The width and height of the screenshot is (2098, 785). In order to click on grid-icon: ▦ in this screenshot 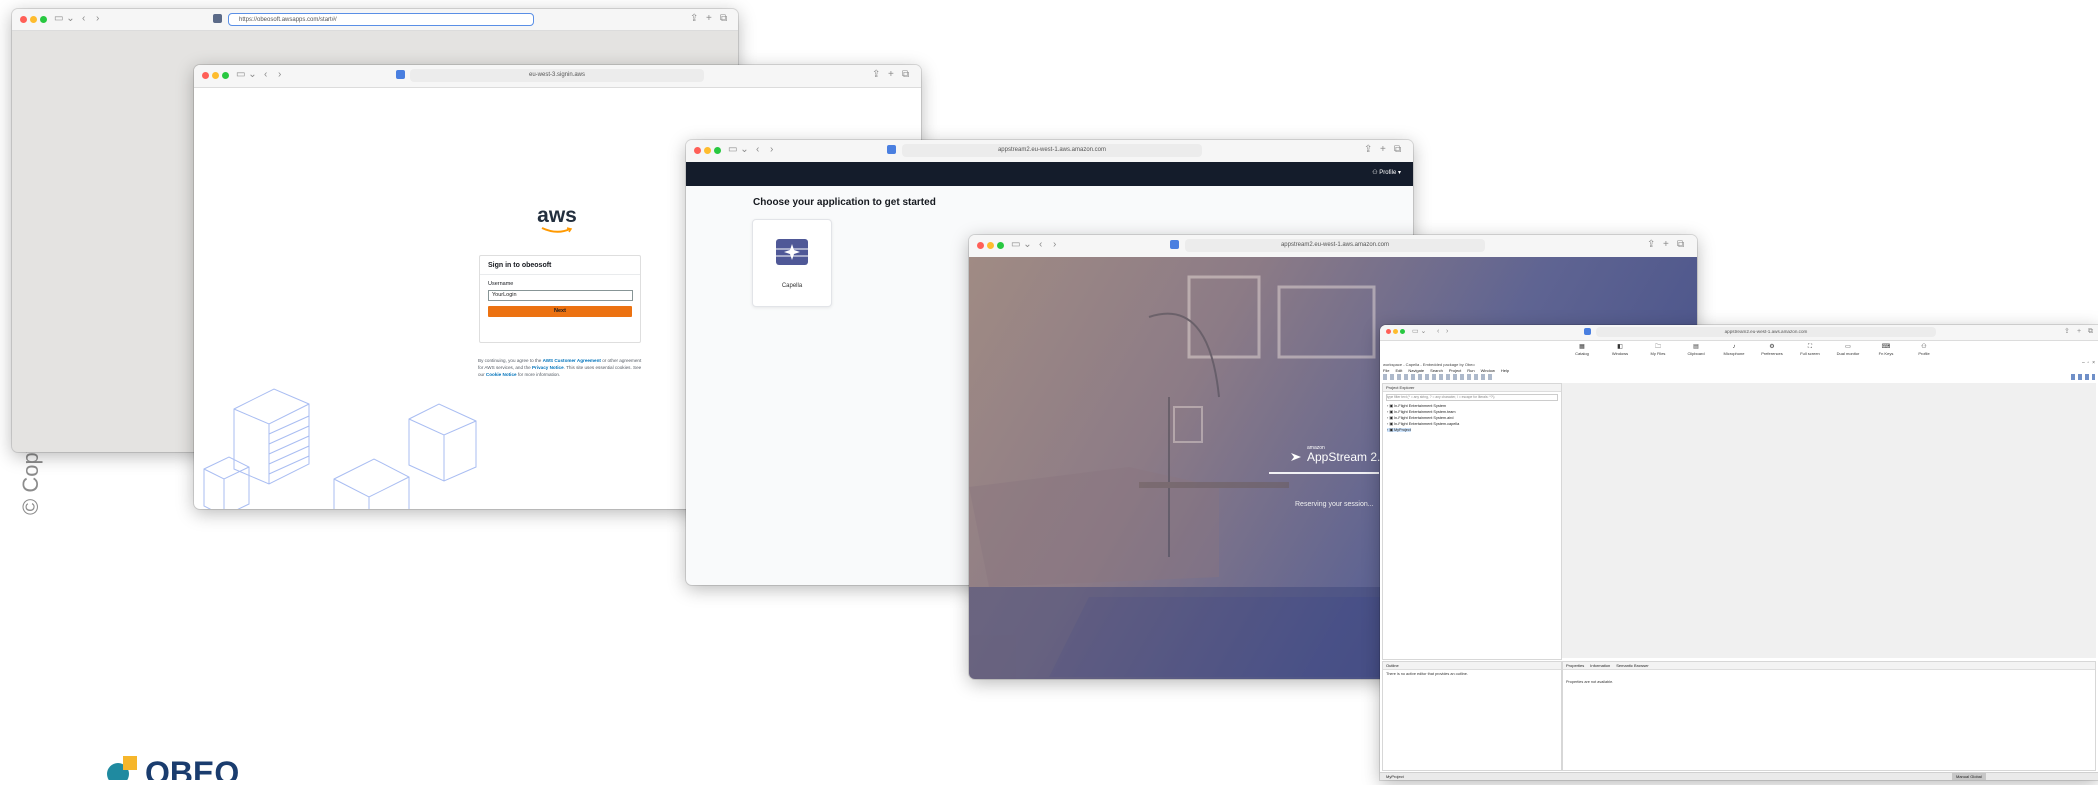, I will do `click(1582, 347)`.